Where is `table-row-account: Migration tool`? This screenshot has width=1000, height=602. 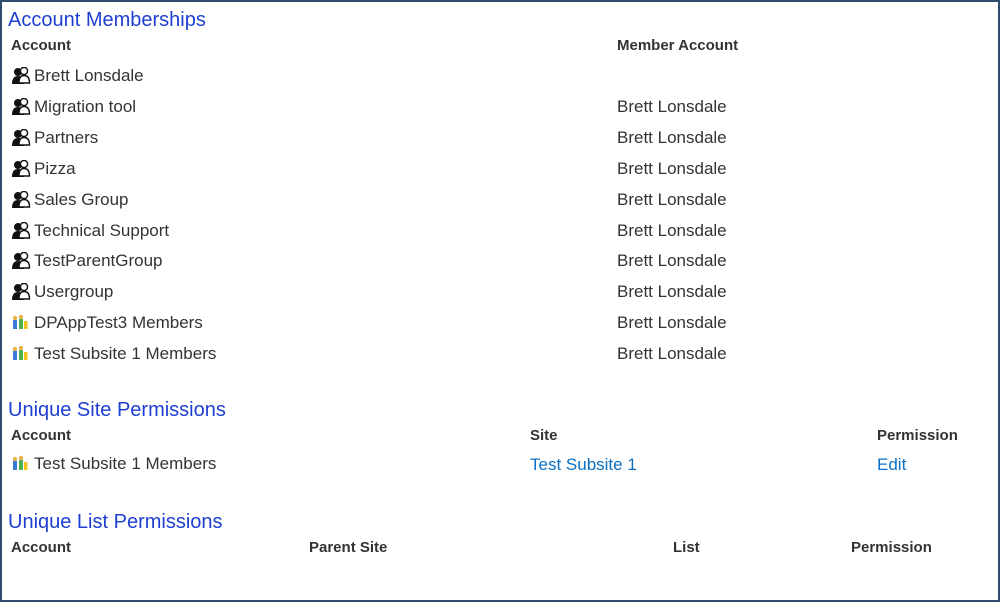 table-row-account: Migration tool is located at coordinates (73, 107).